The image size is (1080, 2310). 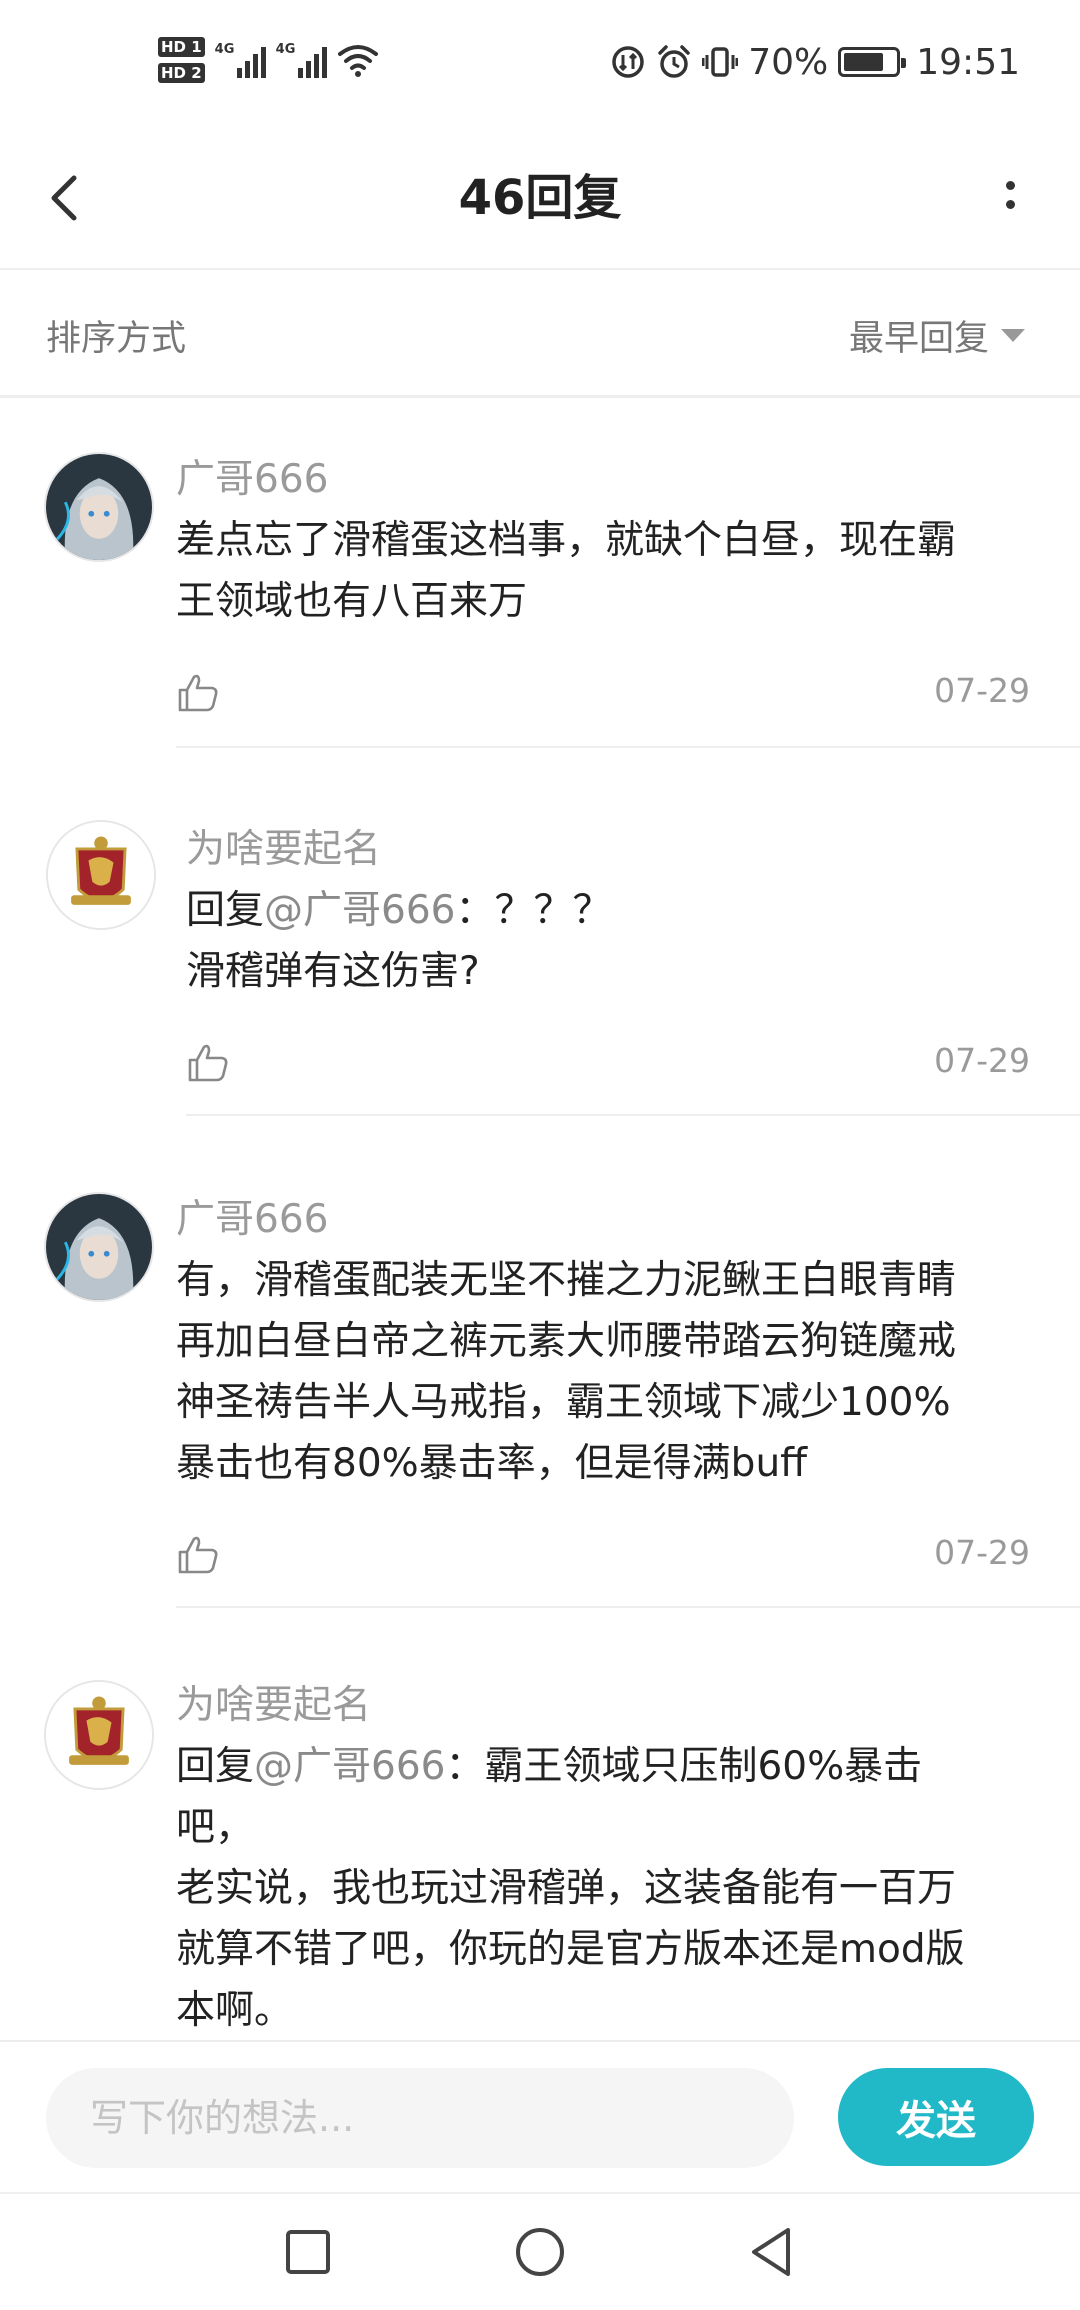 I want to click on comment-input-bar: 发送, so click(x=540, y=2116).